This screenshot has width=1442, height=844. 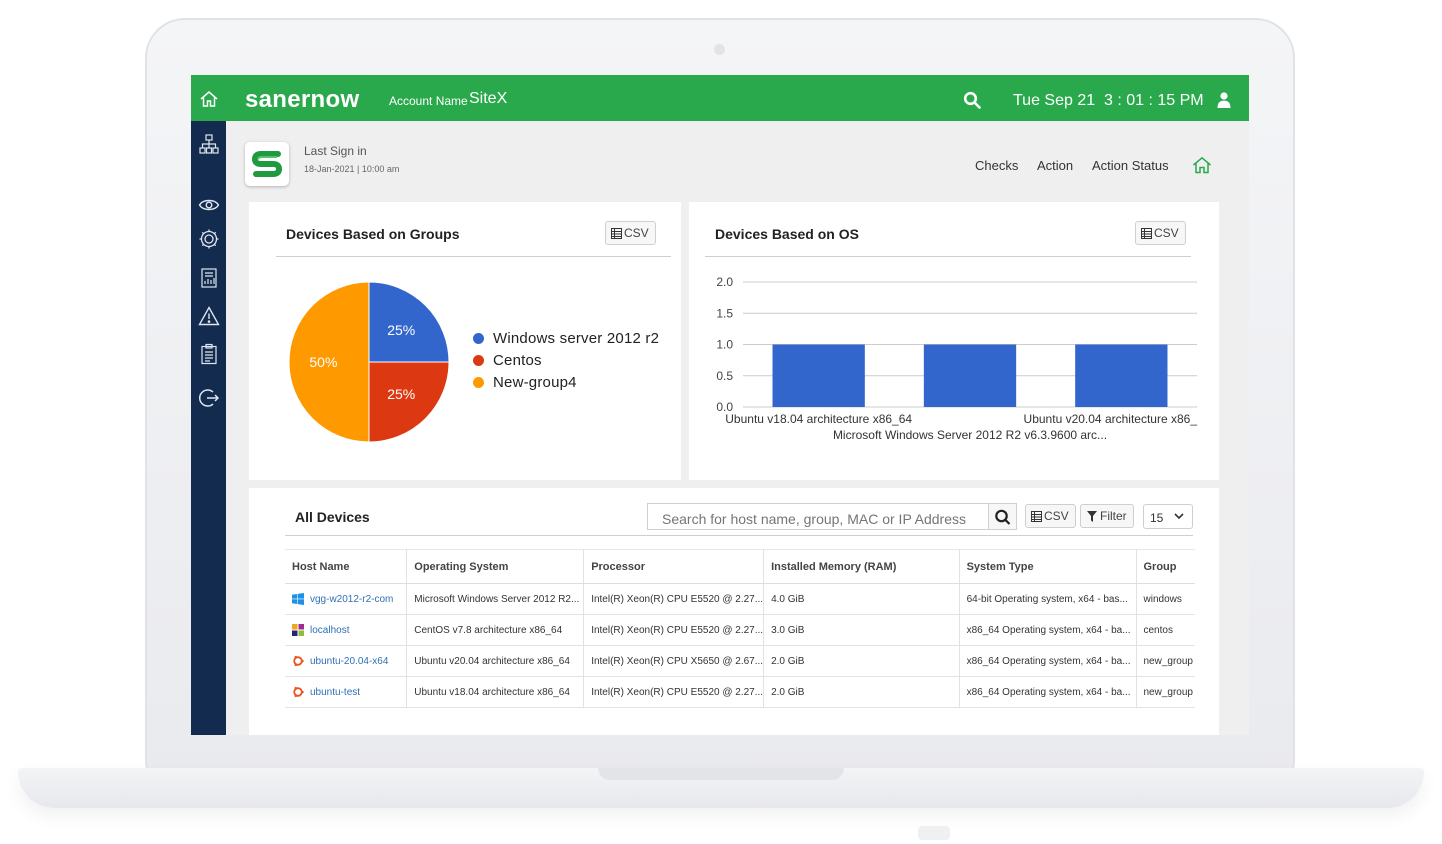 I want to click on nav-action-status: Action Status, so click(x=1130, y=165).